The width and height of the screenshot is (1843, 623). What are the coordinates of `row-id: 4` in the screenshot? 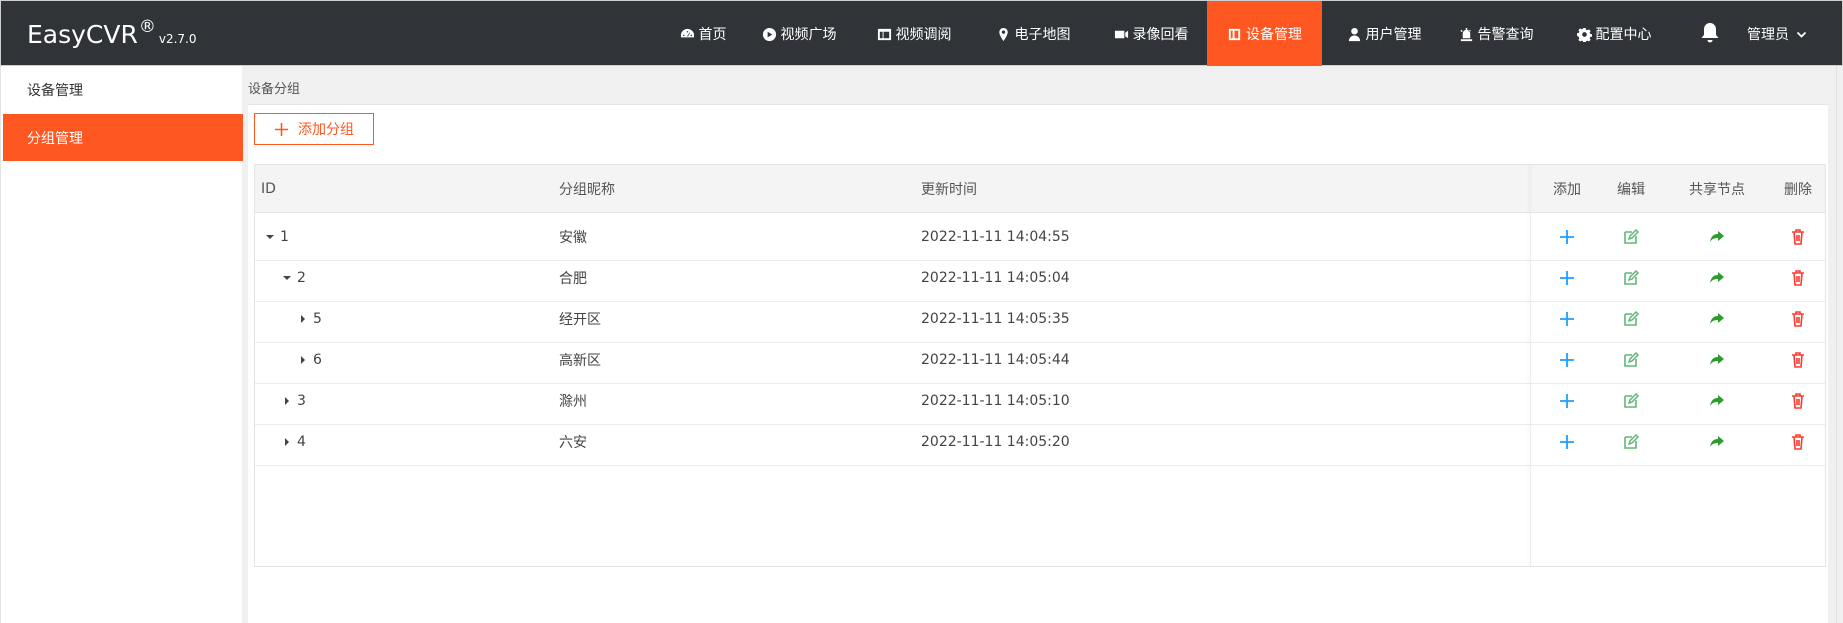 It's located at (301, 442).